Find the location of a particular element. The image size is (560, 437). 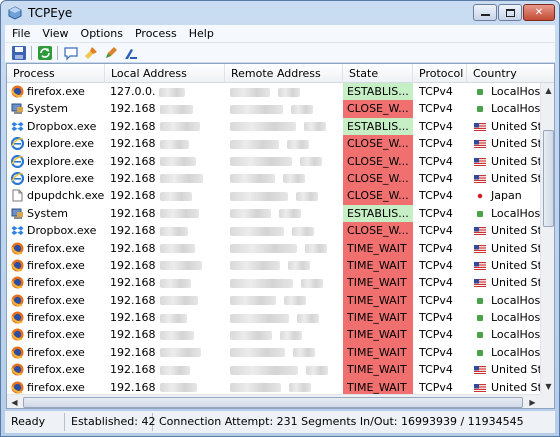

menu-help: Help is located at coordinates (201, 33).